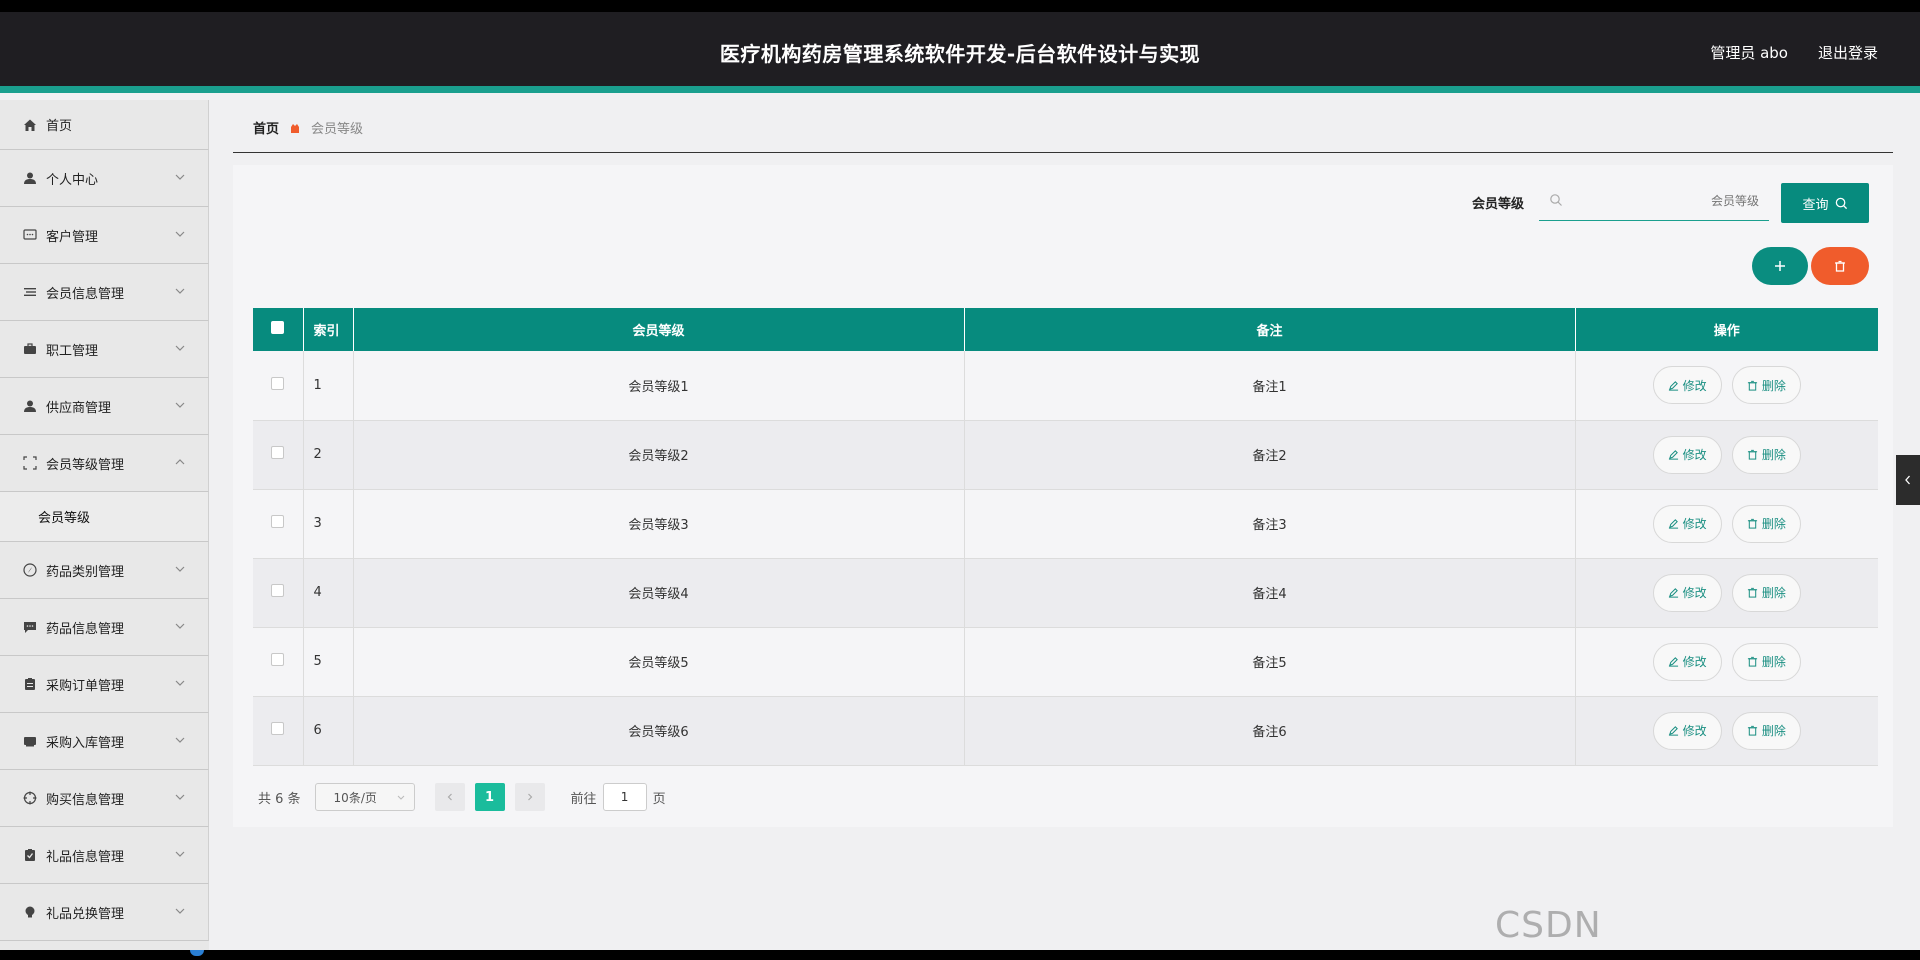 The width and height of the screenshot is (1920, 960). I want to click on row-note: 备注1, so click(1270, 386).